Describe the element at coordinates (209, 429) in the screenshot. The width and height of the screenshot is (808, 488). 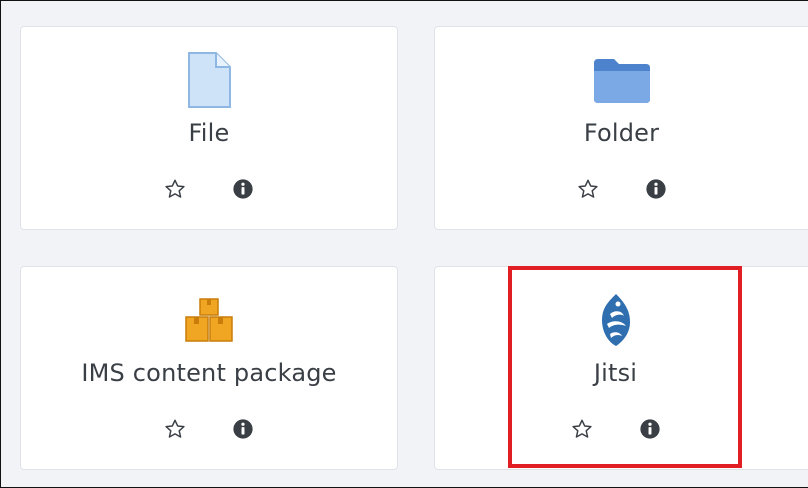
I see `activity-actions-ims` at that location.